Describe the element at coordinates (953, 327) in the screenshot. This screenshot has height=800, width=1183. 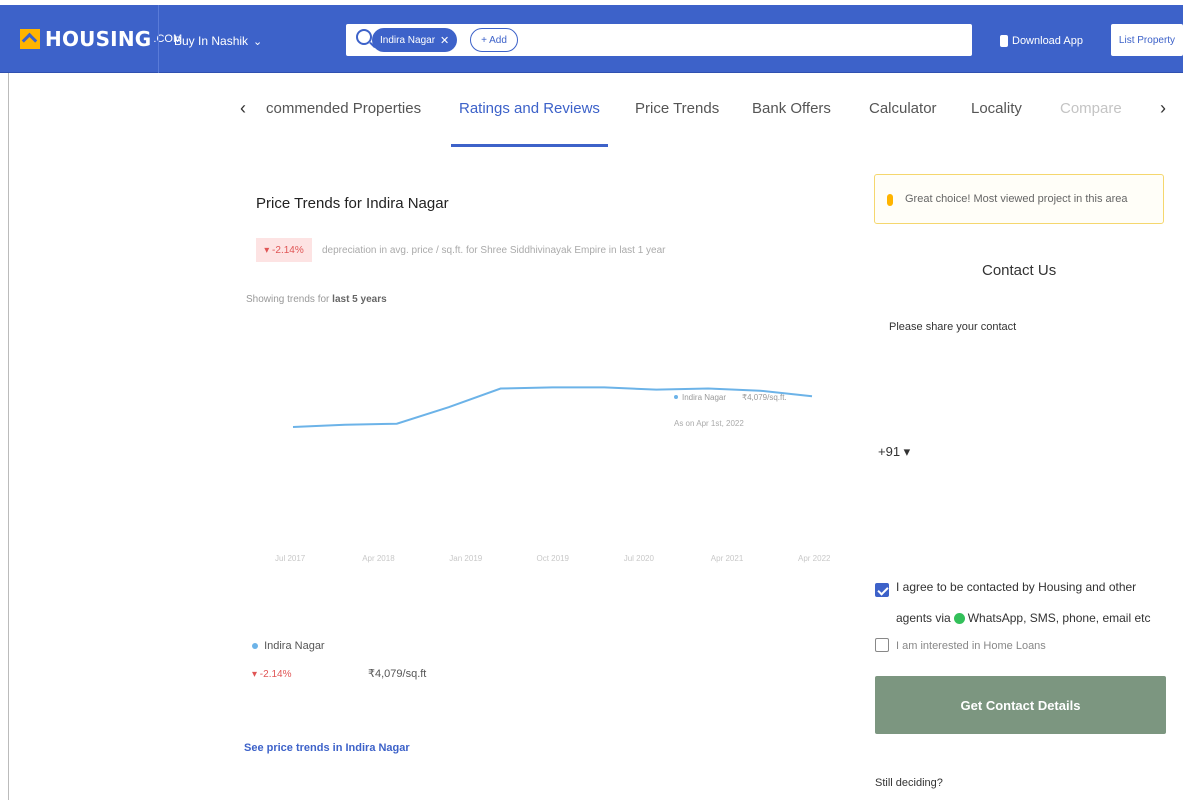
I see `share-contact-label: Please share your contact` at that location.